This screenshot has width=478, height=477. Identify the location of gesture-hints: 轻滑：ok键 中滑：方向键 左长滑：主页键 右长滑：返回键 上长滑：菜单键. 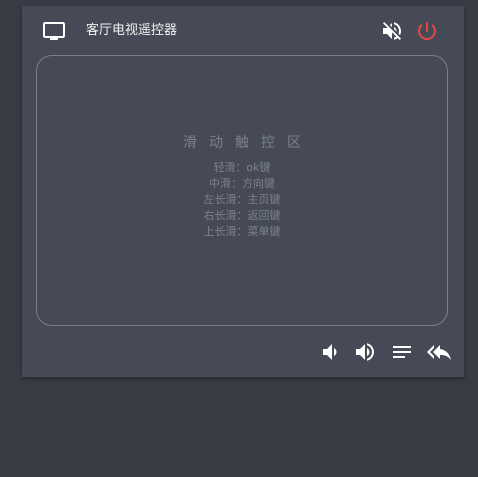
(242, 200).